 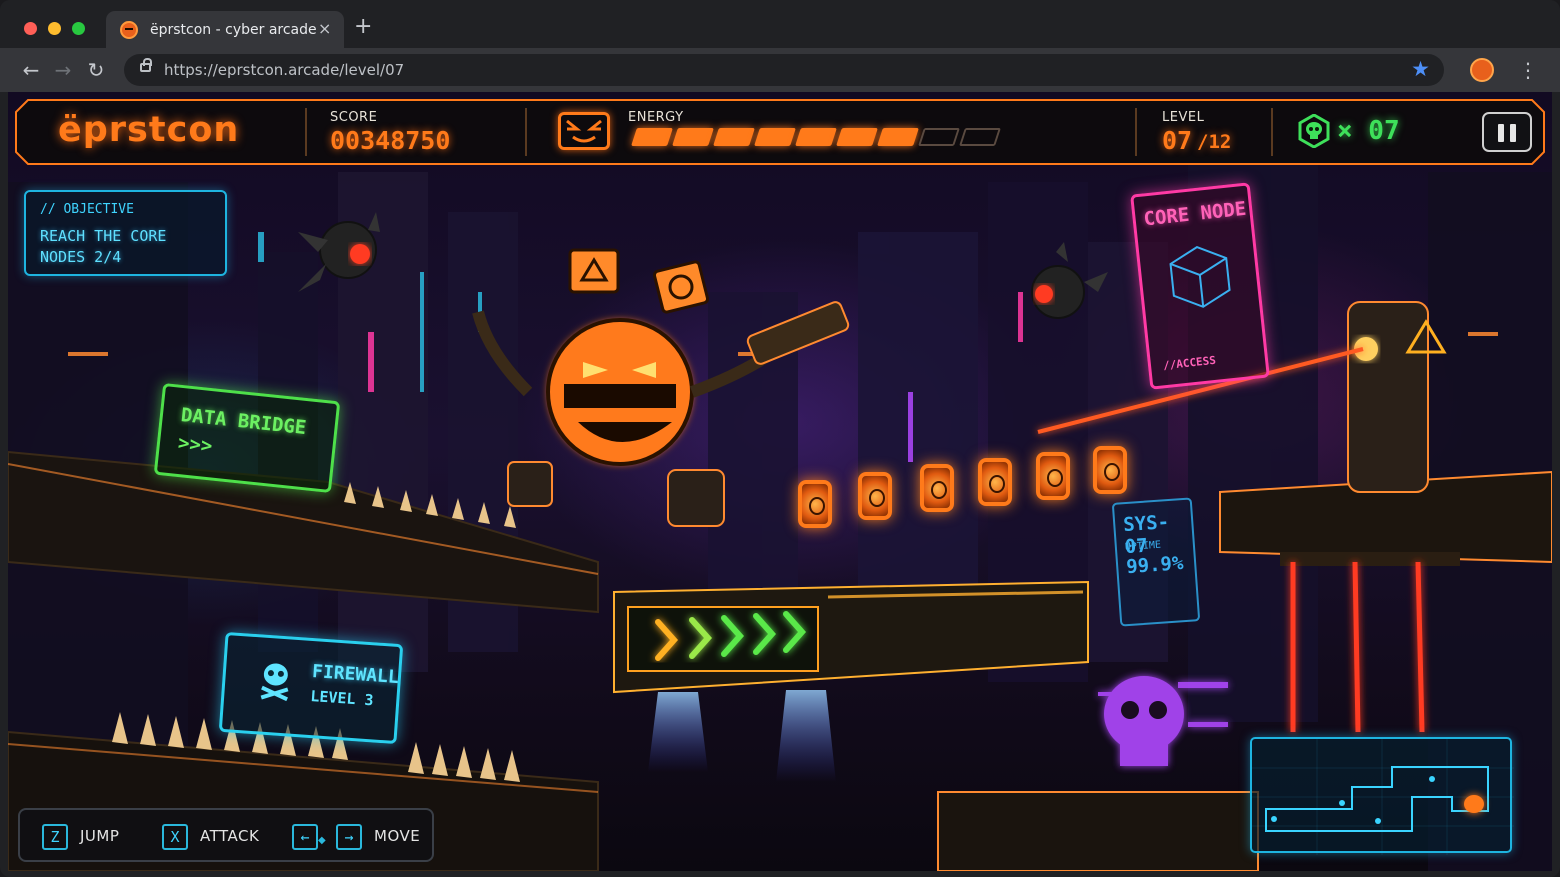 I want to click on angry-e-mascot-icon, so click(x=584, y=131).